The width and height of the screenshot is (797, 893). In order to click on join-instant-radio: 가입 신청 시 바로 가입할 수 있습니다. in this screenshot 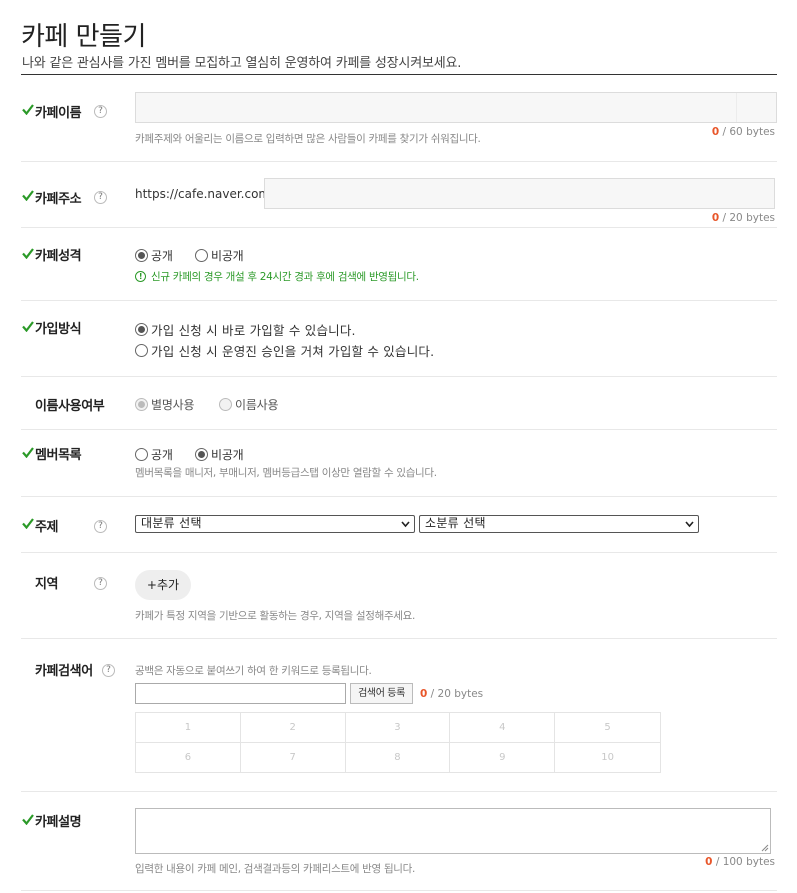, I will do `click(245, 329)`.